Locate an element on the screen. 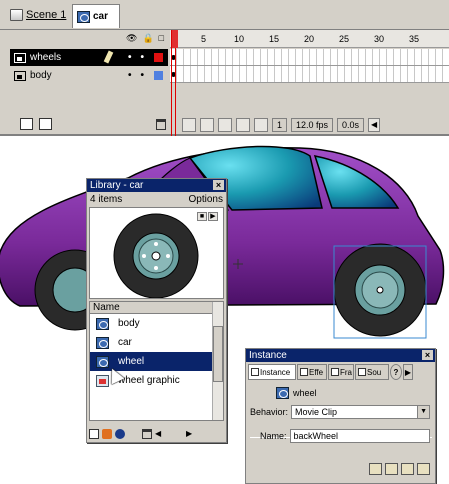 This screenshot has height=484, width=449. pencil-icon is located at coordinates (108, 57).